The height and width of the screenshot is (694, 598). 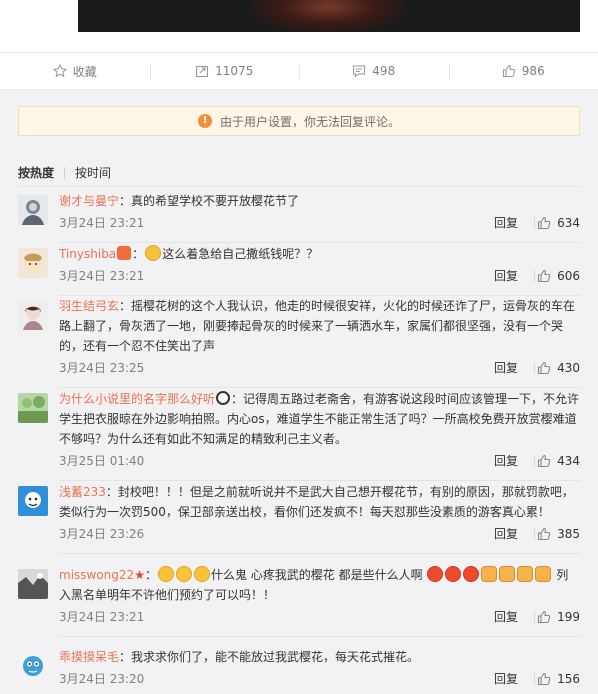 I want to click on comment-username: 为什么小说里的名字那么好听, so click(x=137, y=399).